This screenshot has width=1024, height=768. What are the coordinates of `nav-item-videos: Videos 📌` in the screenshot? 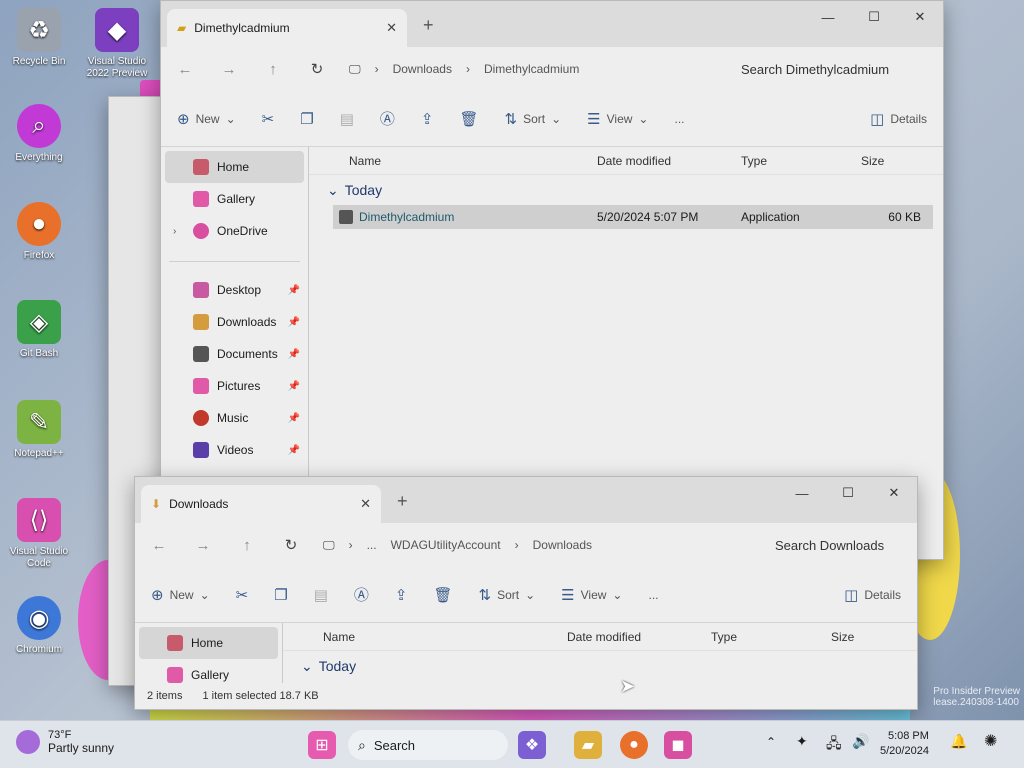 It's located at (234, 450).